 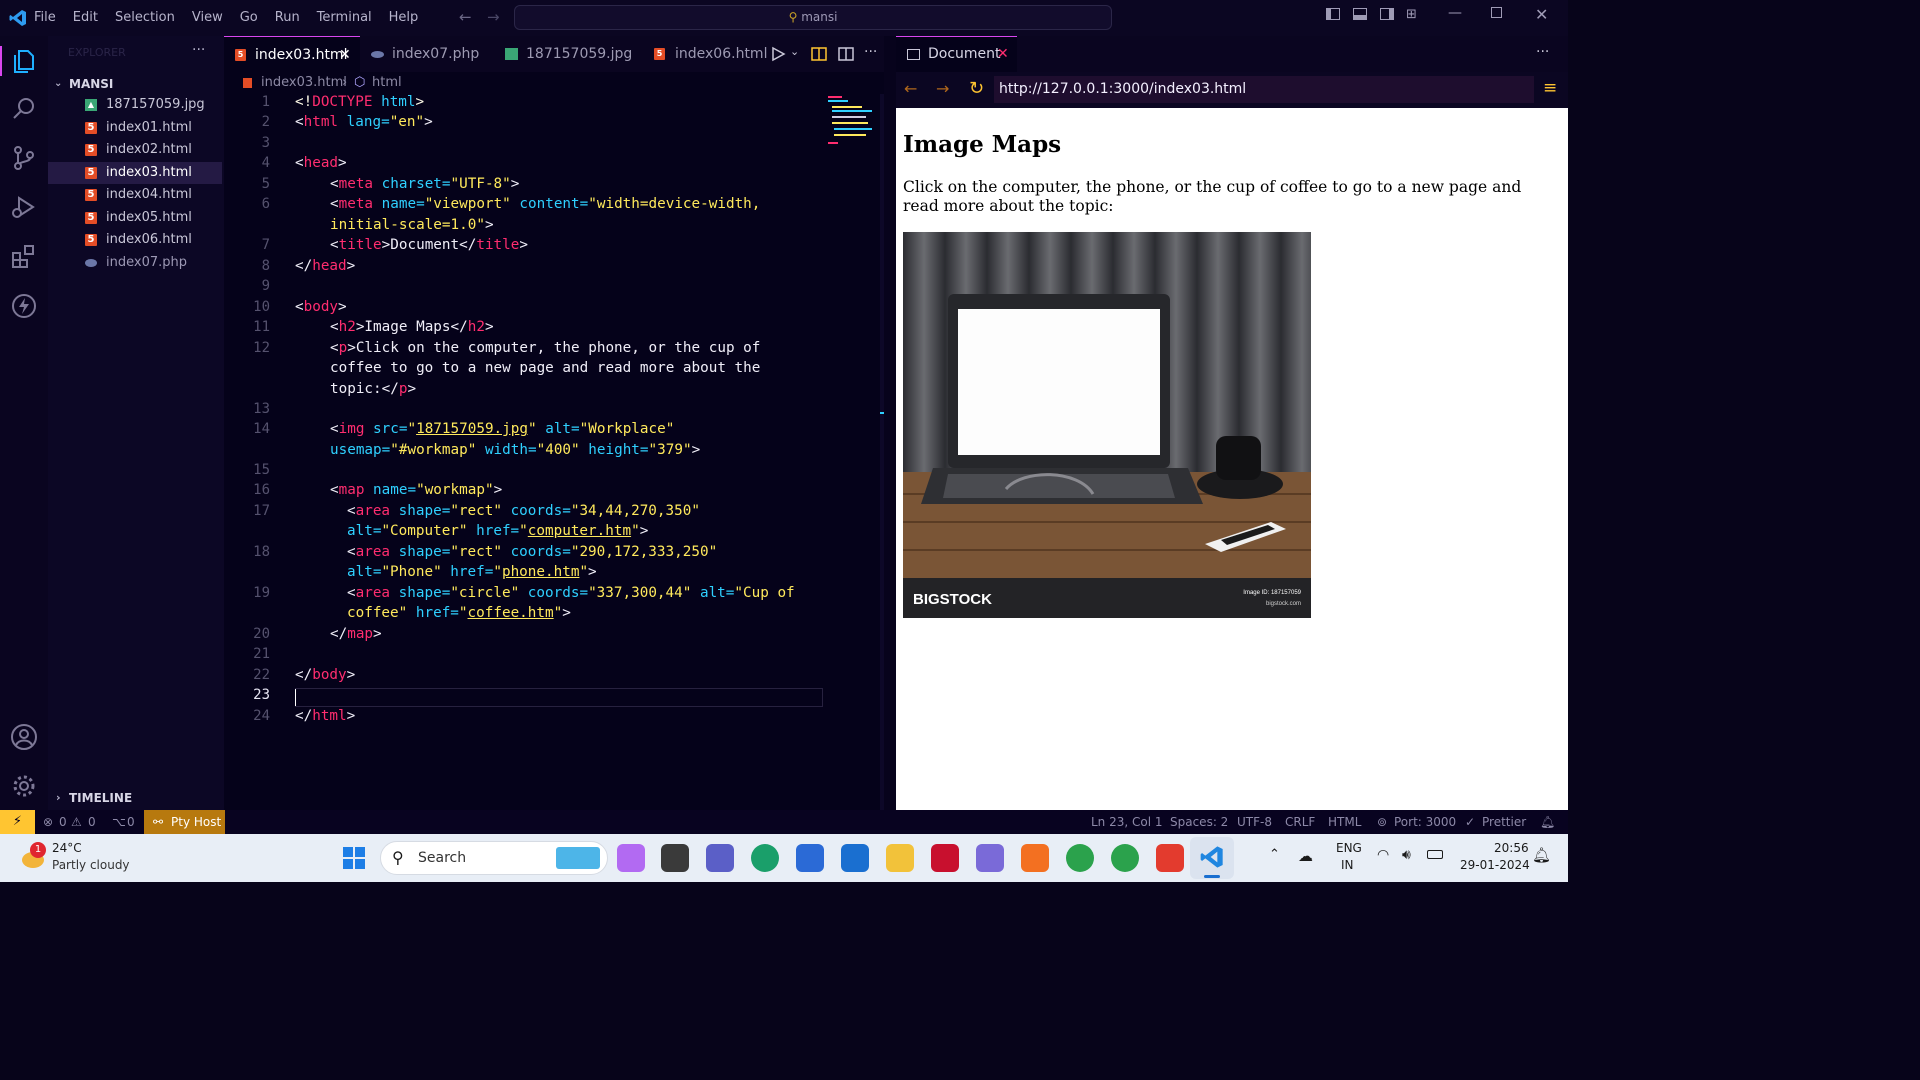 What do you see at coordinates (675, 858) in the screenshot?
I see `task-view-icon` at bounding box center [675, 858].